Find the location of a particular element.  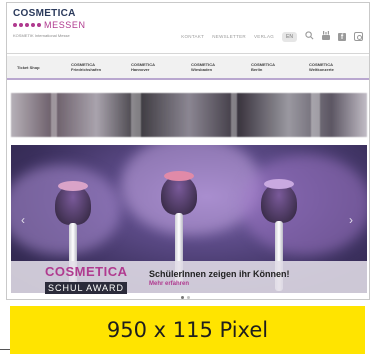

schul-award-logo-main: COSMETICA is located at coordinates (86, 271).